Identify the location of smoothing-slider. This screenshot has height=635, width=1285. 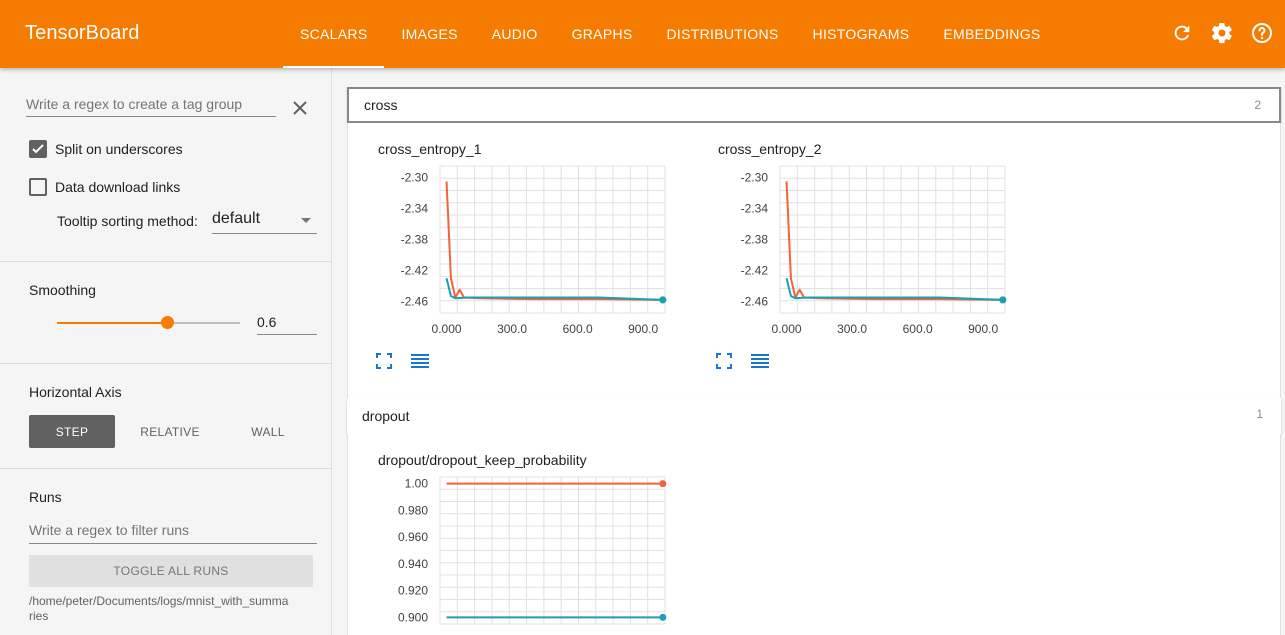
(148, 322).